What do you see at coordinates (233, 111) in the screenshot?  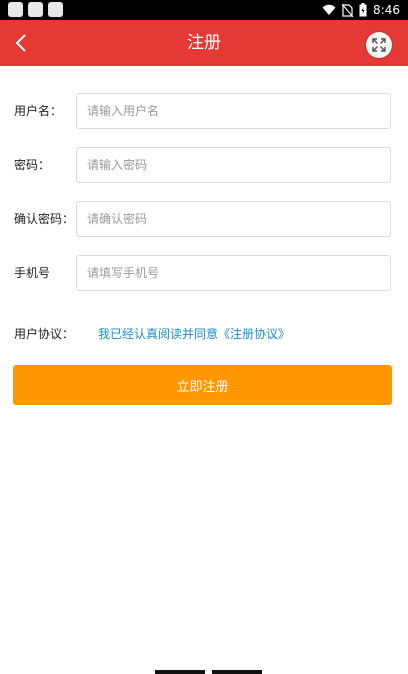 I see `username-input` at bounding box center [233, 111].